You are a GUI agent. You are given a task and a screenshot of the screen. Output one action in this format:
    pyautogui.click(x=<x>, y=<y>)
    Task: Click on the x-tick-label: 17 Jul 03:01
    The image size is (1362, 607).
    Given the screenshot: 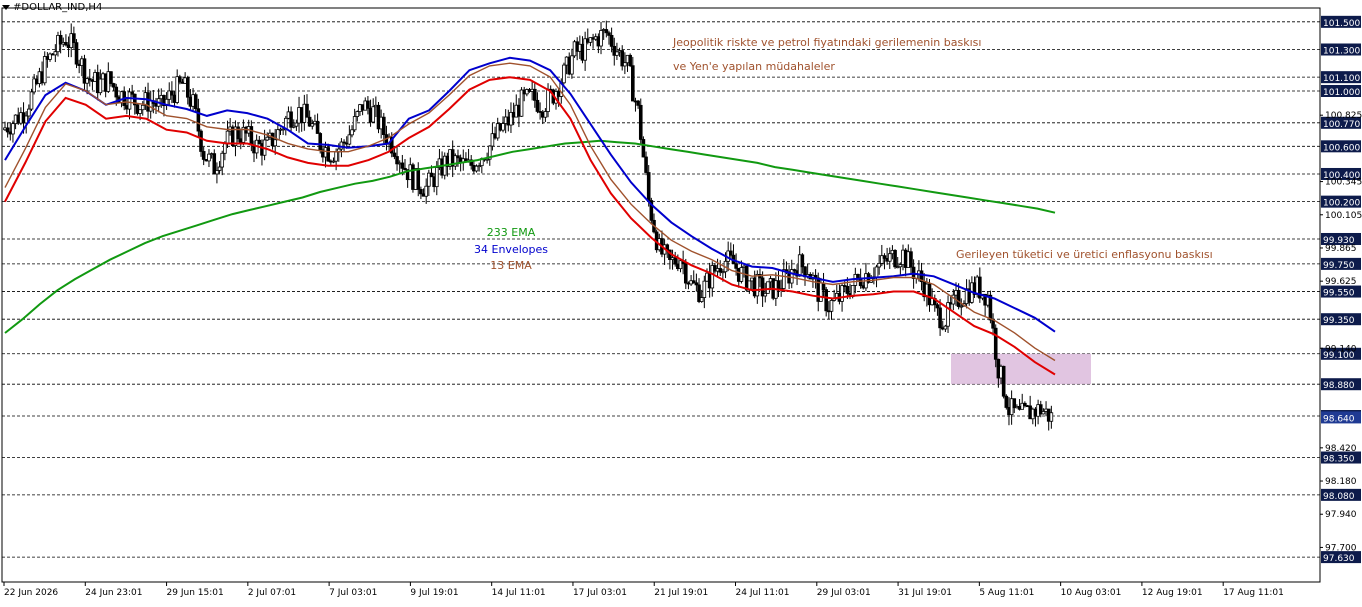 What is the action you would take?
    pyautogui.click(x=600, y=593)
    